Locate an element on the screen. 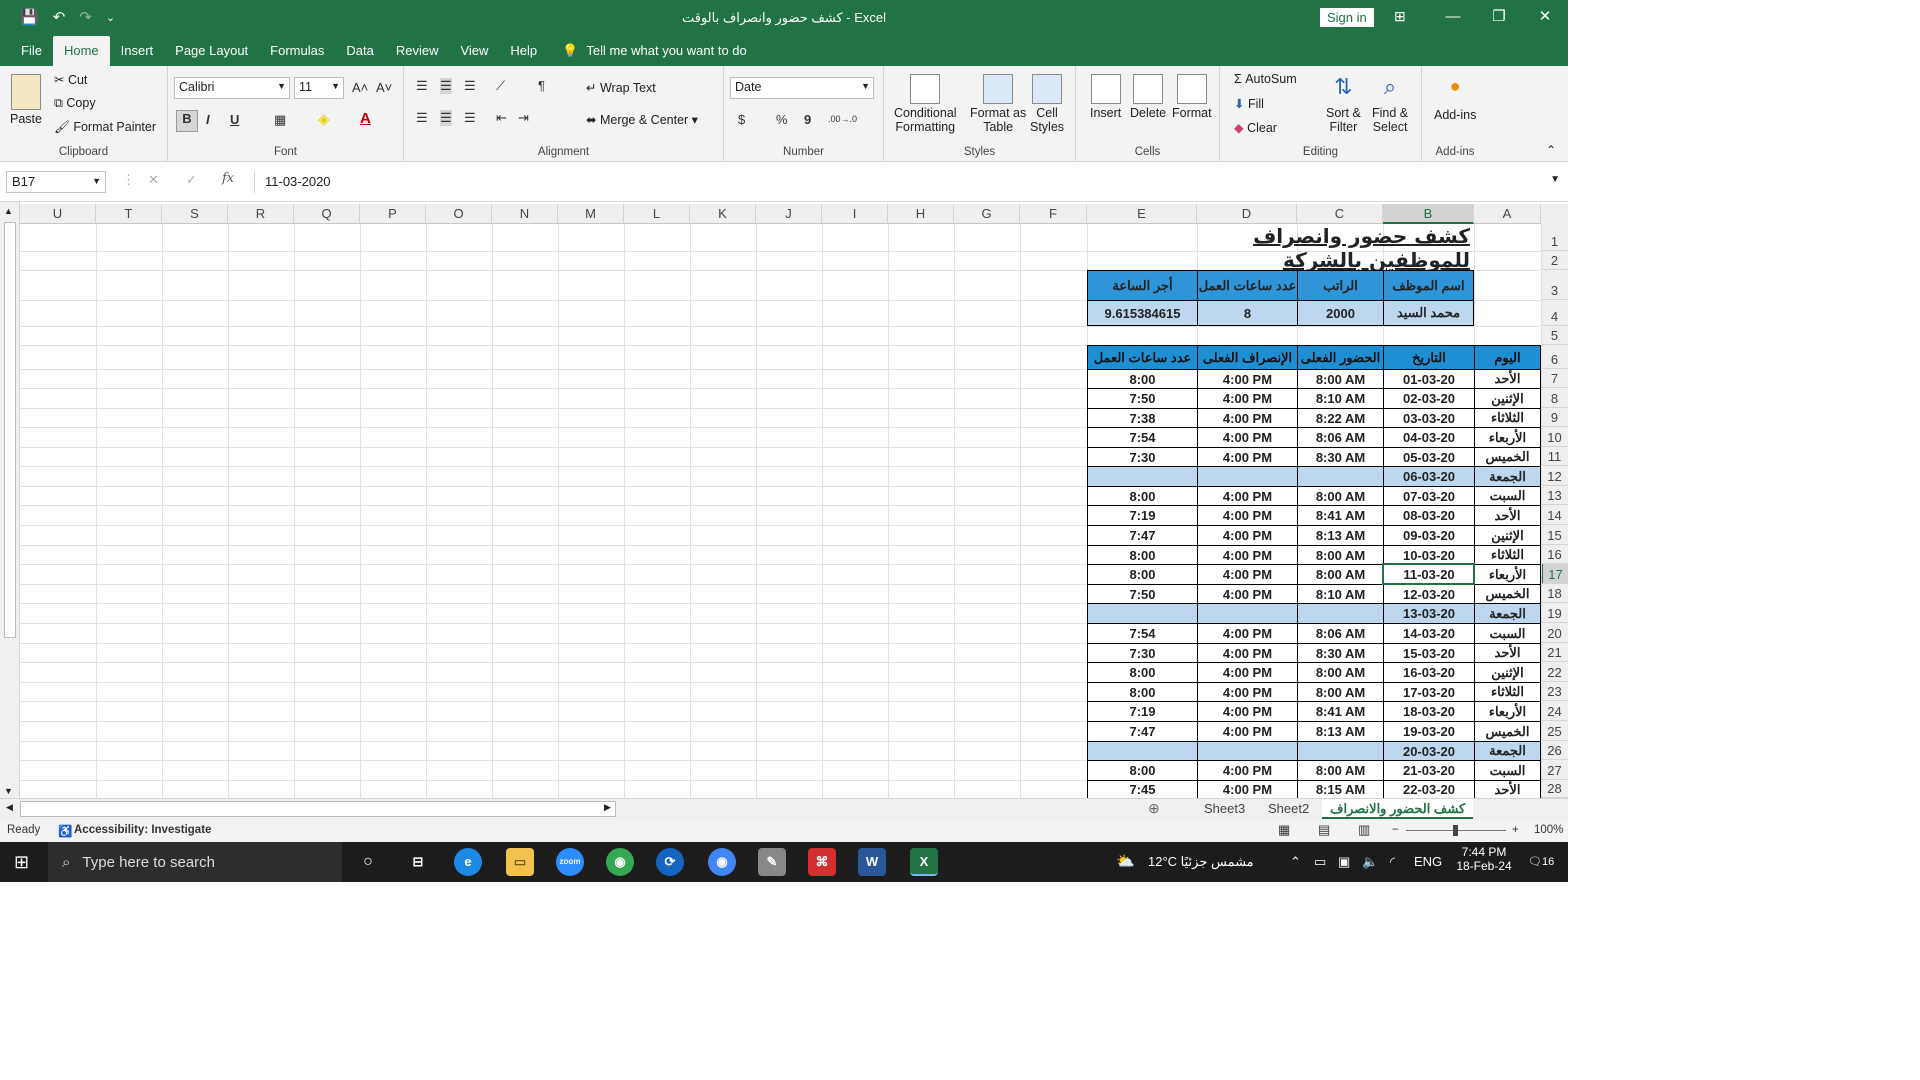 This screenshot has width=1920, height=1080. meet-now-icon: ▣ is located at coordinates (1344, 862).